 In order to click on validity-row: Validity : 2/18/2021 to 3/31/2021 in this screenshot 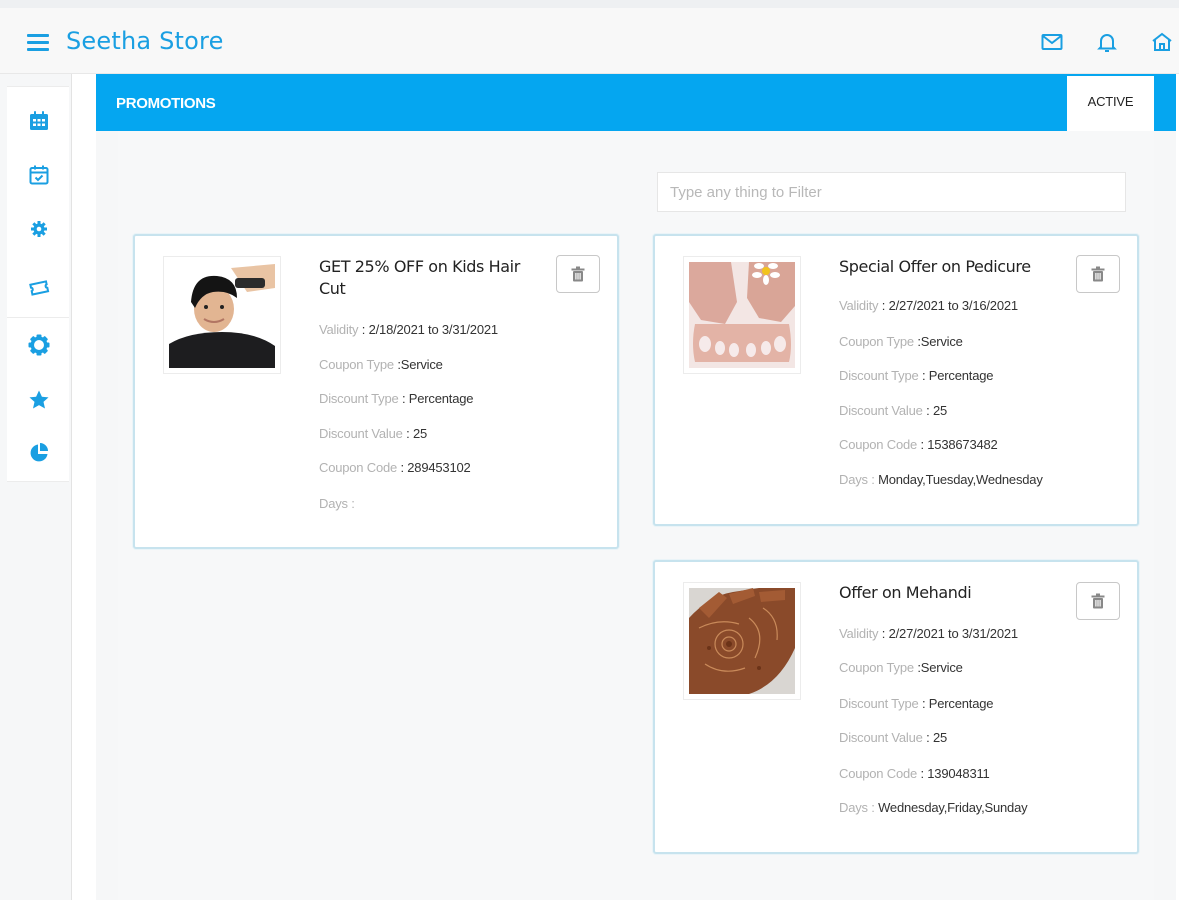, I will do `click(408, 329)`.